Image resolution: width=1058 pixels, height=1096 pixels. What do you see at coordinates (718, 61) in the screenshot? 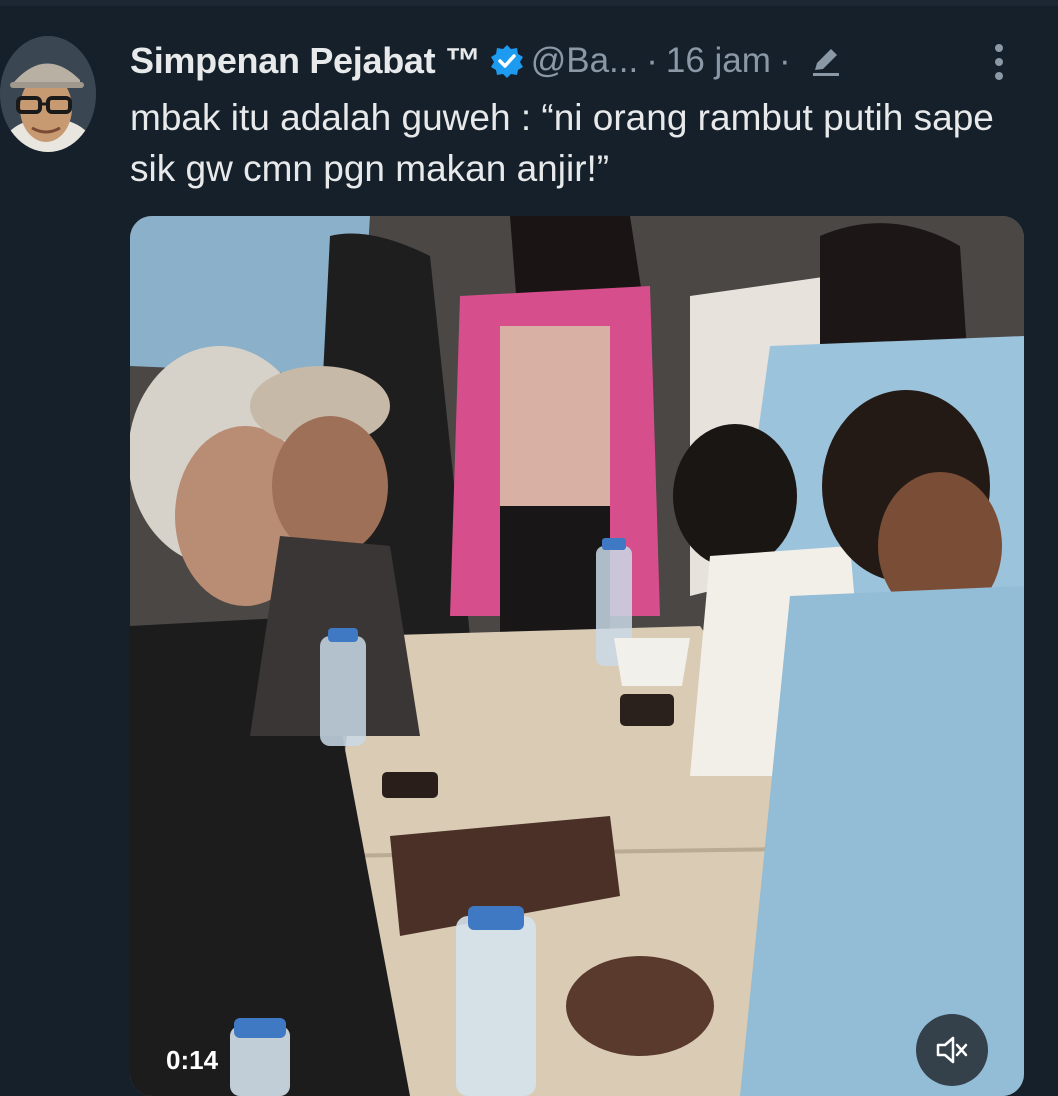
I see `timestamp: 16 jam` at bounding box center [718, 61].